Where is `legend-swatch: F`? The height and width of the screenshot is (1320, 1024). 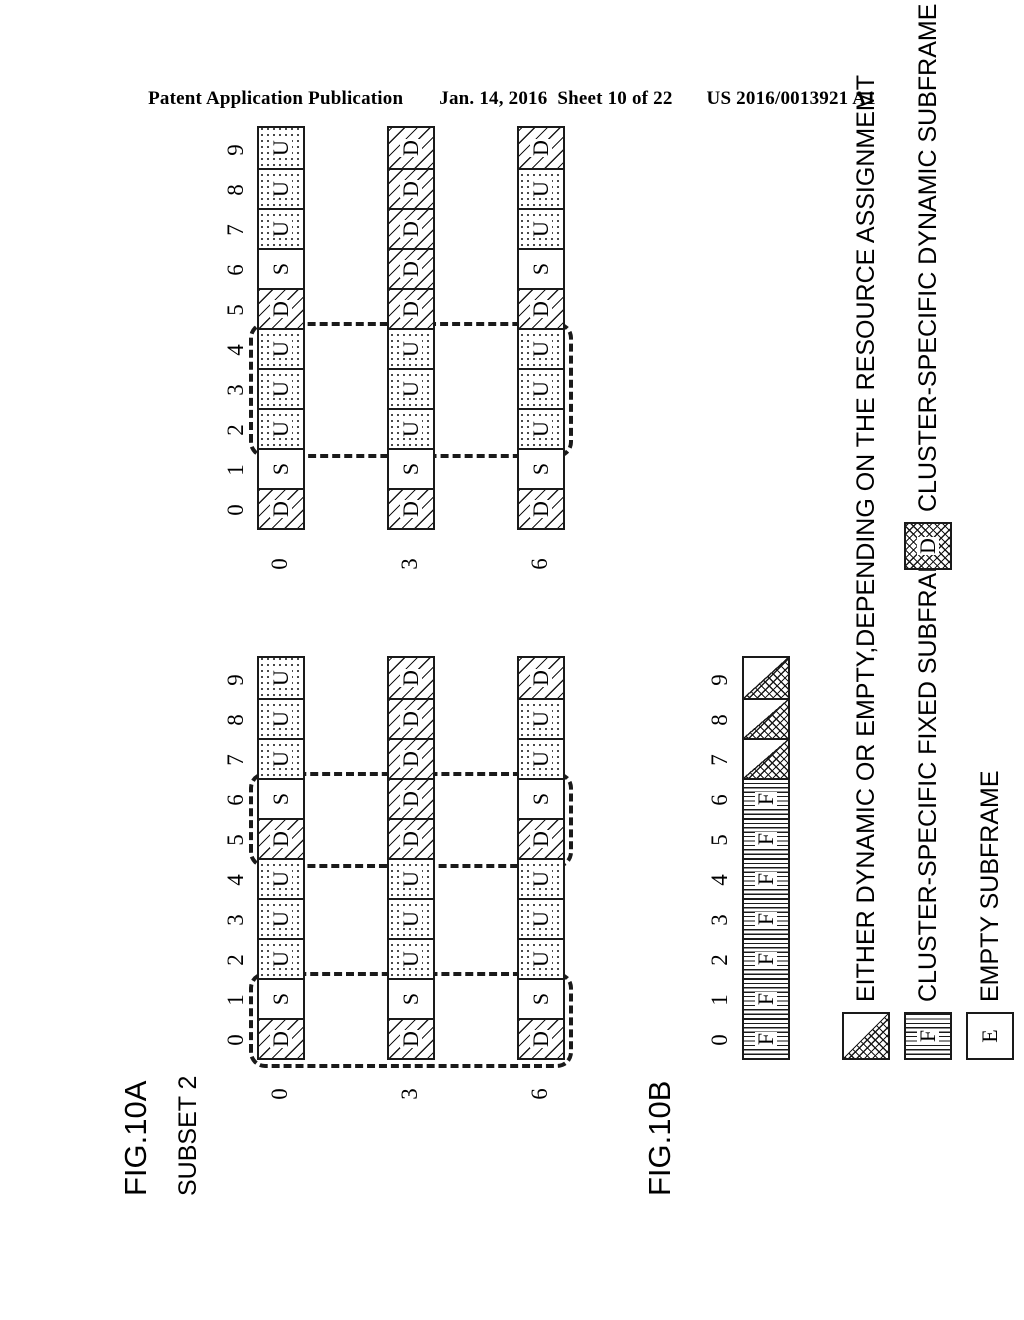 legend-swatch: F is located at coordinates (928, 1036).